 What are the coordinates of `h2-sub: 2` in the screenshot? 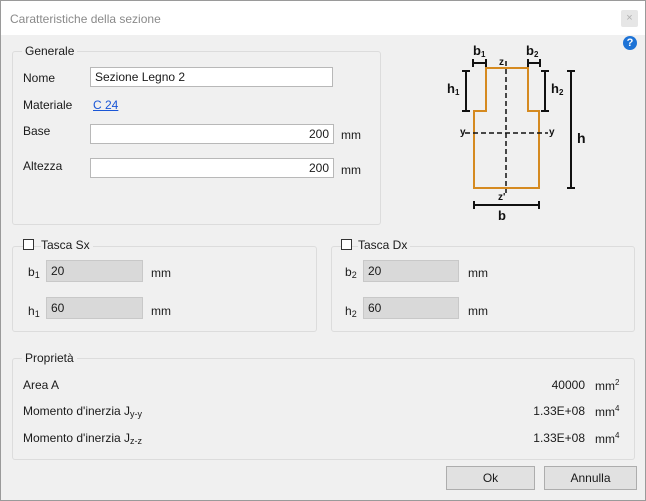 It's located at (561, 92).